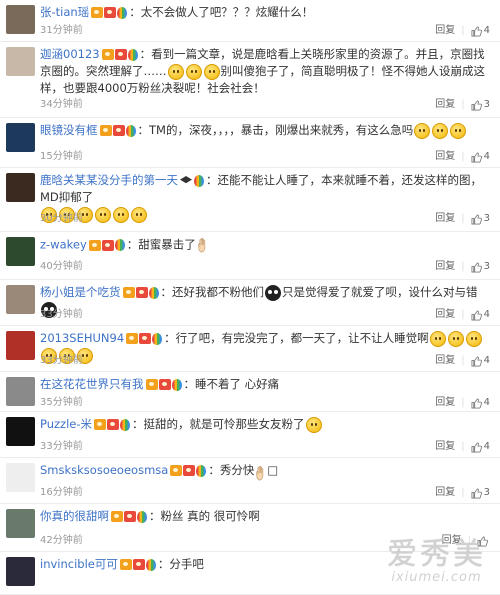  I want to click on username-link: Puzzle-米, so click(66, 424).